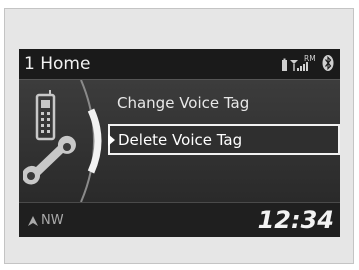 The height and width of the screenshot is (270, 359). I want to click on header-bar: 1 Home RM, so click(179, 64).